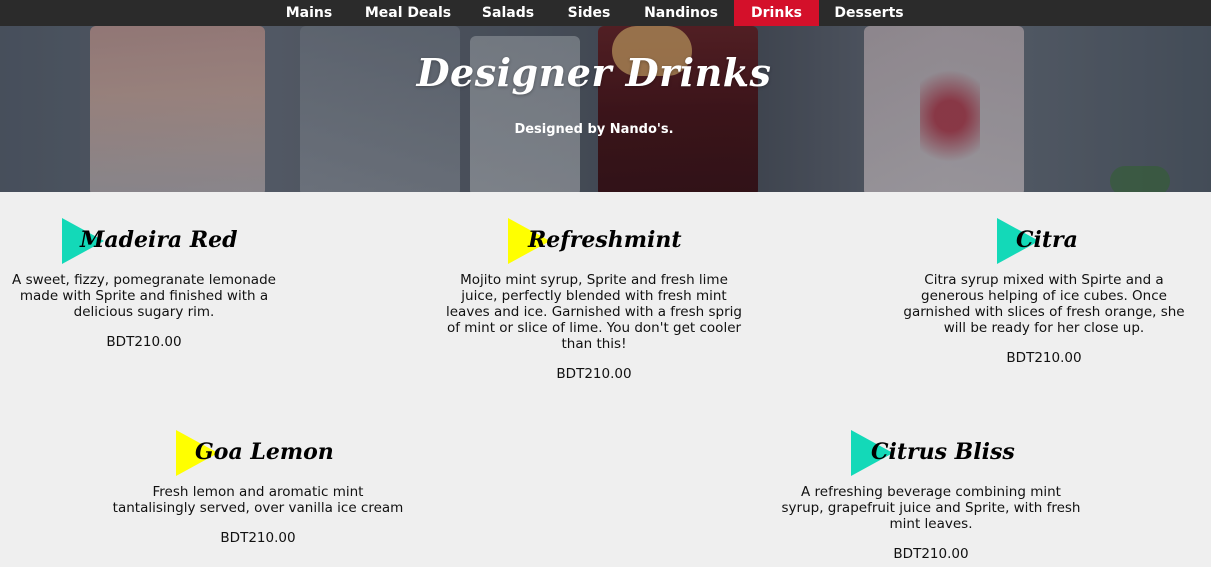  I want to click on drink-name: Citrus Bliss, so click(943, 452).